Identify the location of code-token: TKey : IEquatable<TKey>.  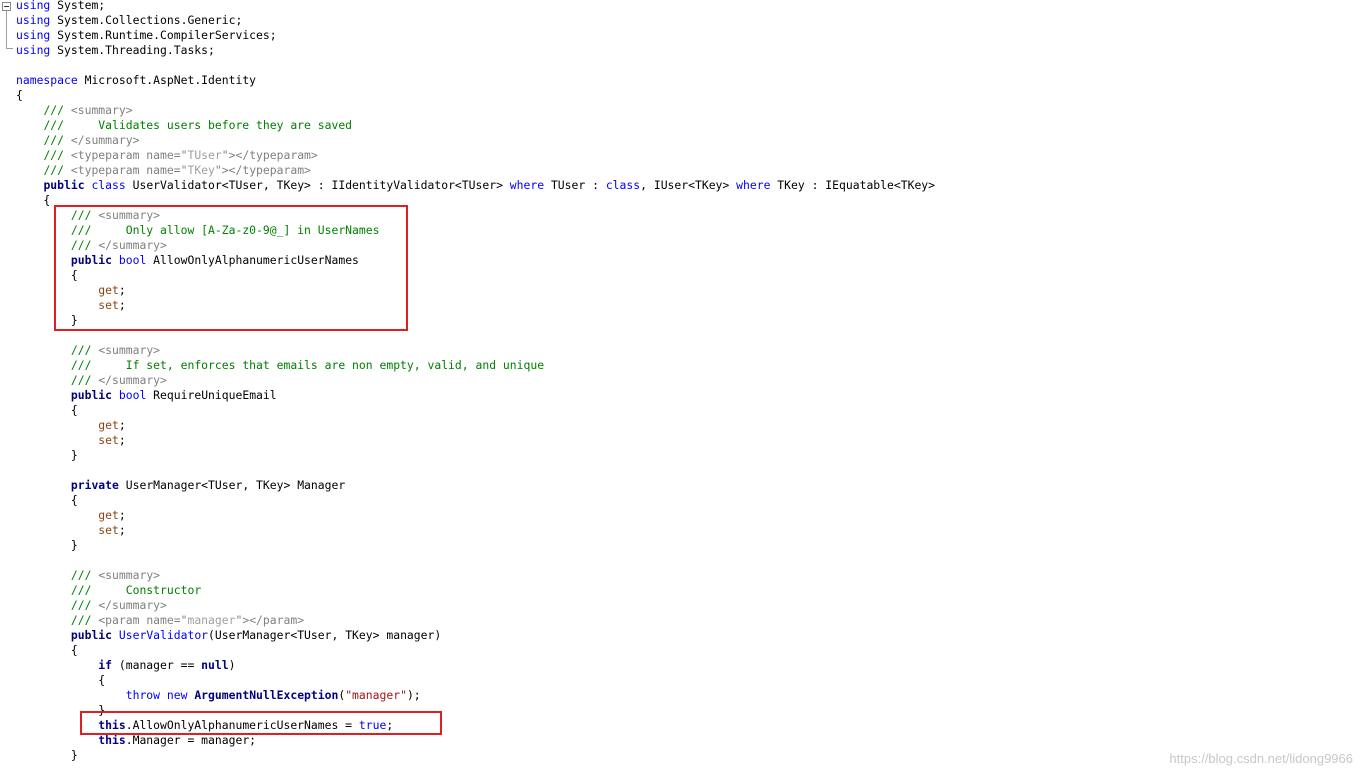
(853, 185).